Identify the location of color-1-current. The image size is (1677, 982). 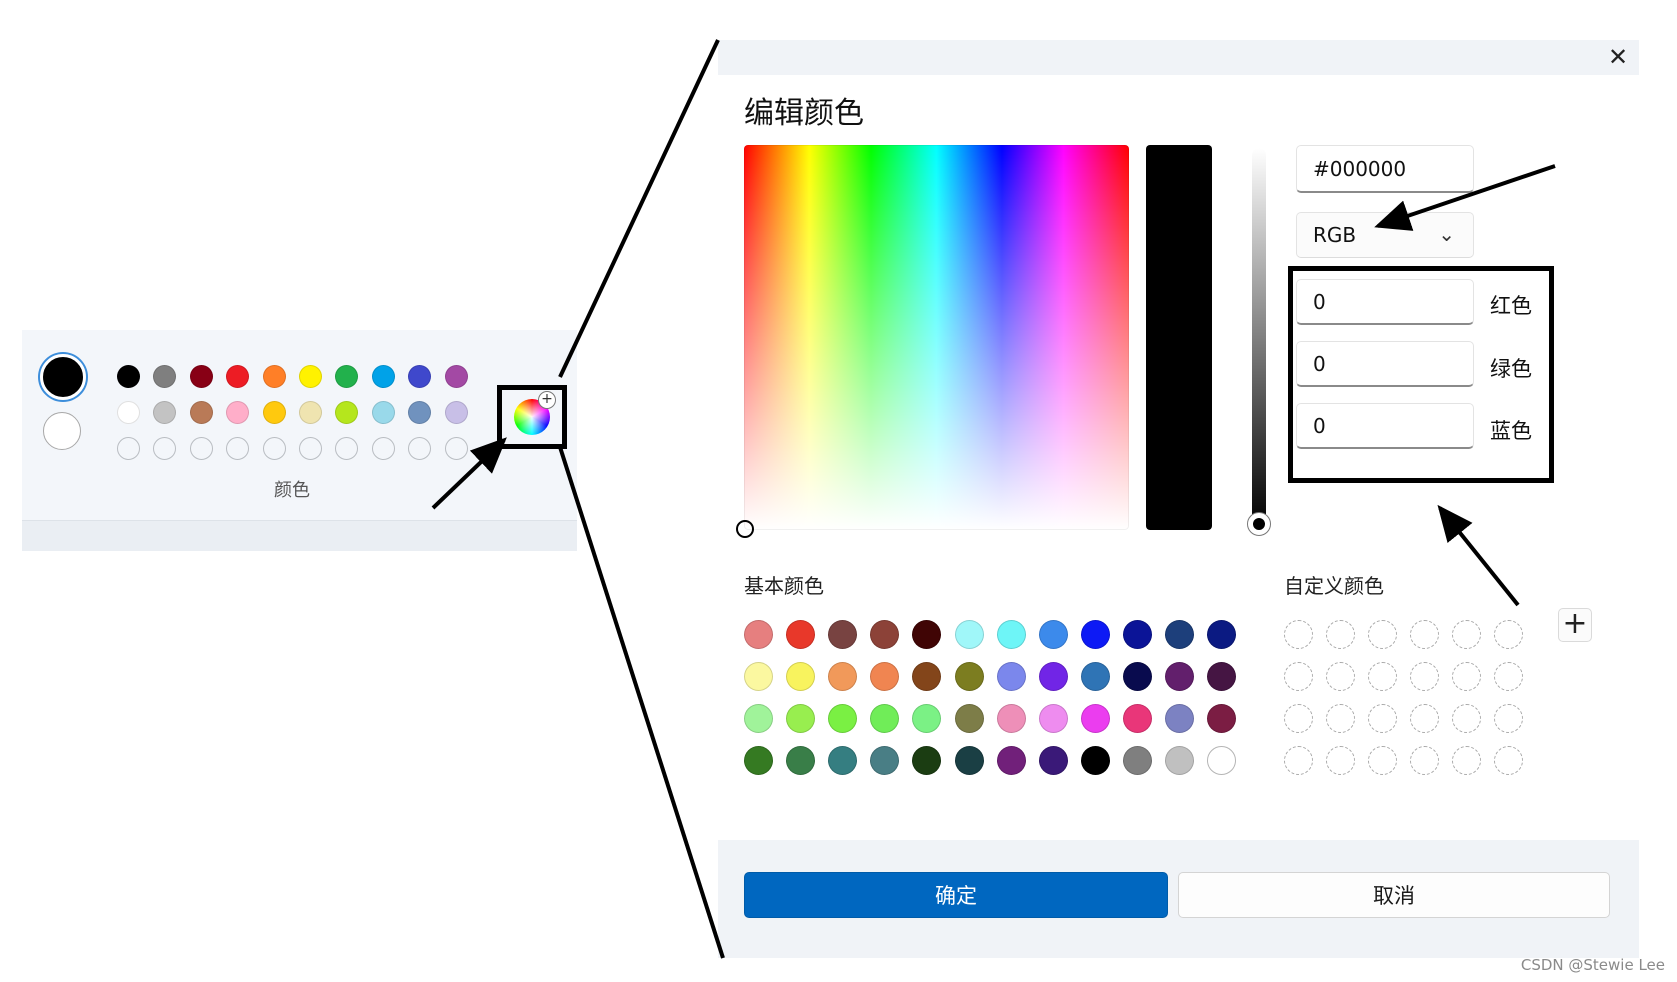
(63, 377).